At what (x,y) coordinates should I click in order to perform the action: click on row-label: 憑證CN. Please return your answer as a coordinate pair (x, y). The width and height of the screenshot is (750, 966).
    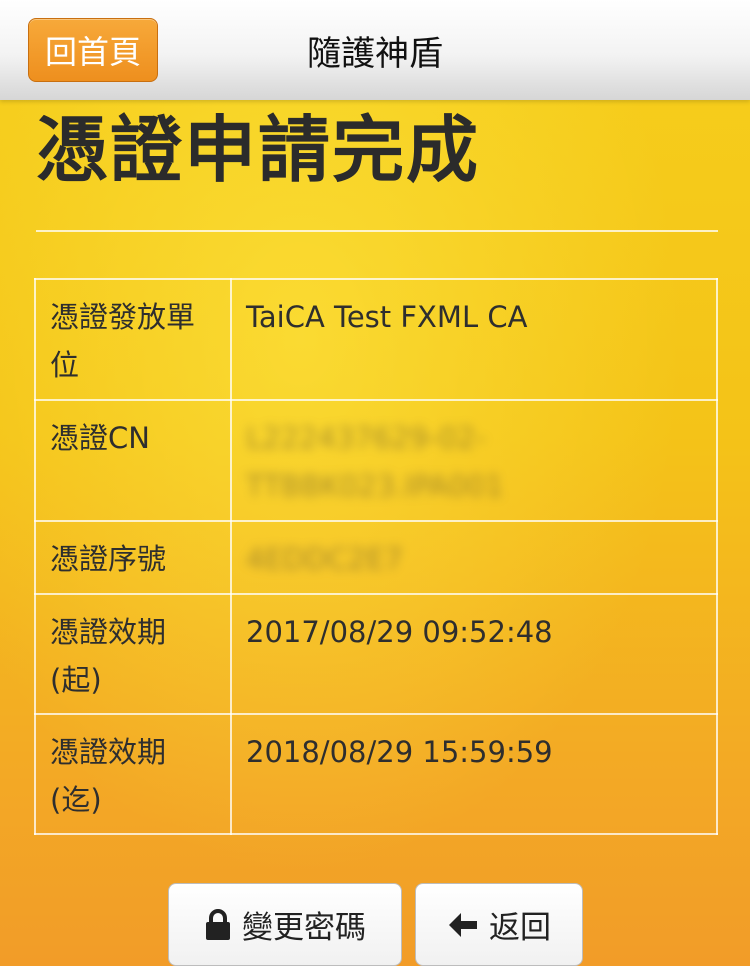
    Looking at the image, I should click on (133, 460).